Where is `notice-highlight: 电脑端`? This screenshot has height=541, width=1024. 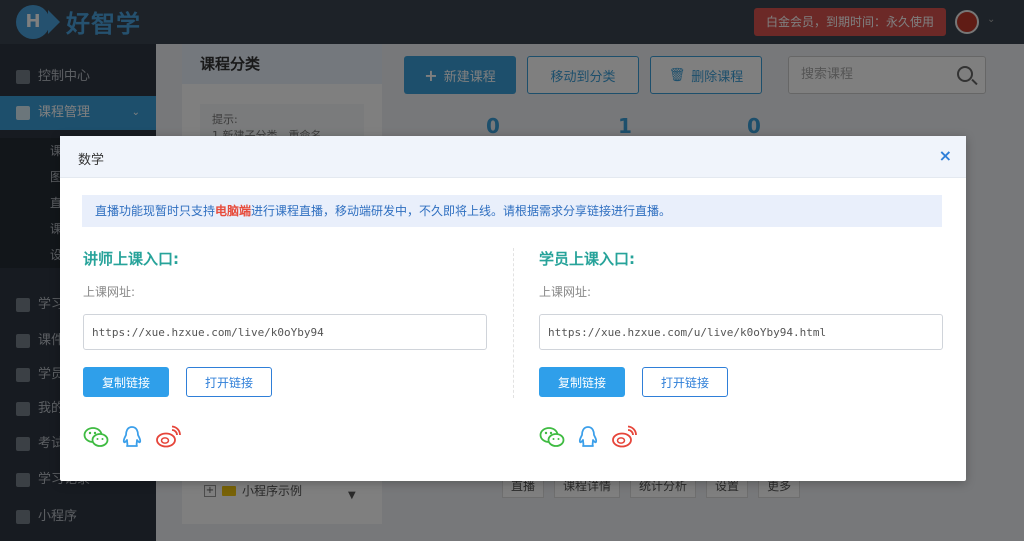
notice-highlight: 电脑端 is located at coordinates (233, 211).